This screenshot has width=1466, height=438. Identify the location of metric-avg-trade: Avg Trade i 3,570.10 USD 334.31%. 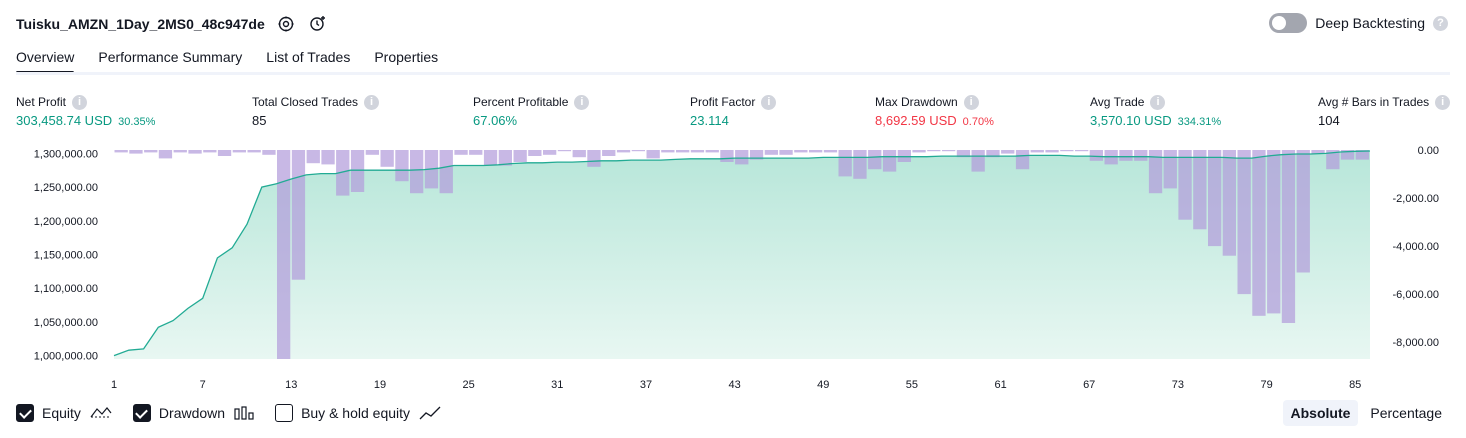
(1155, 111).